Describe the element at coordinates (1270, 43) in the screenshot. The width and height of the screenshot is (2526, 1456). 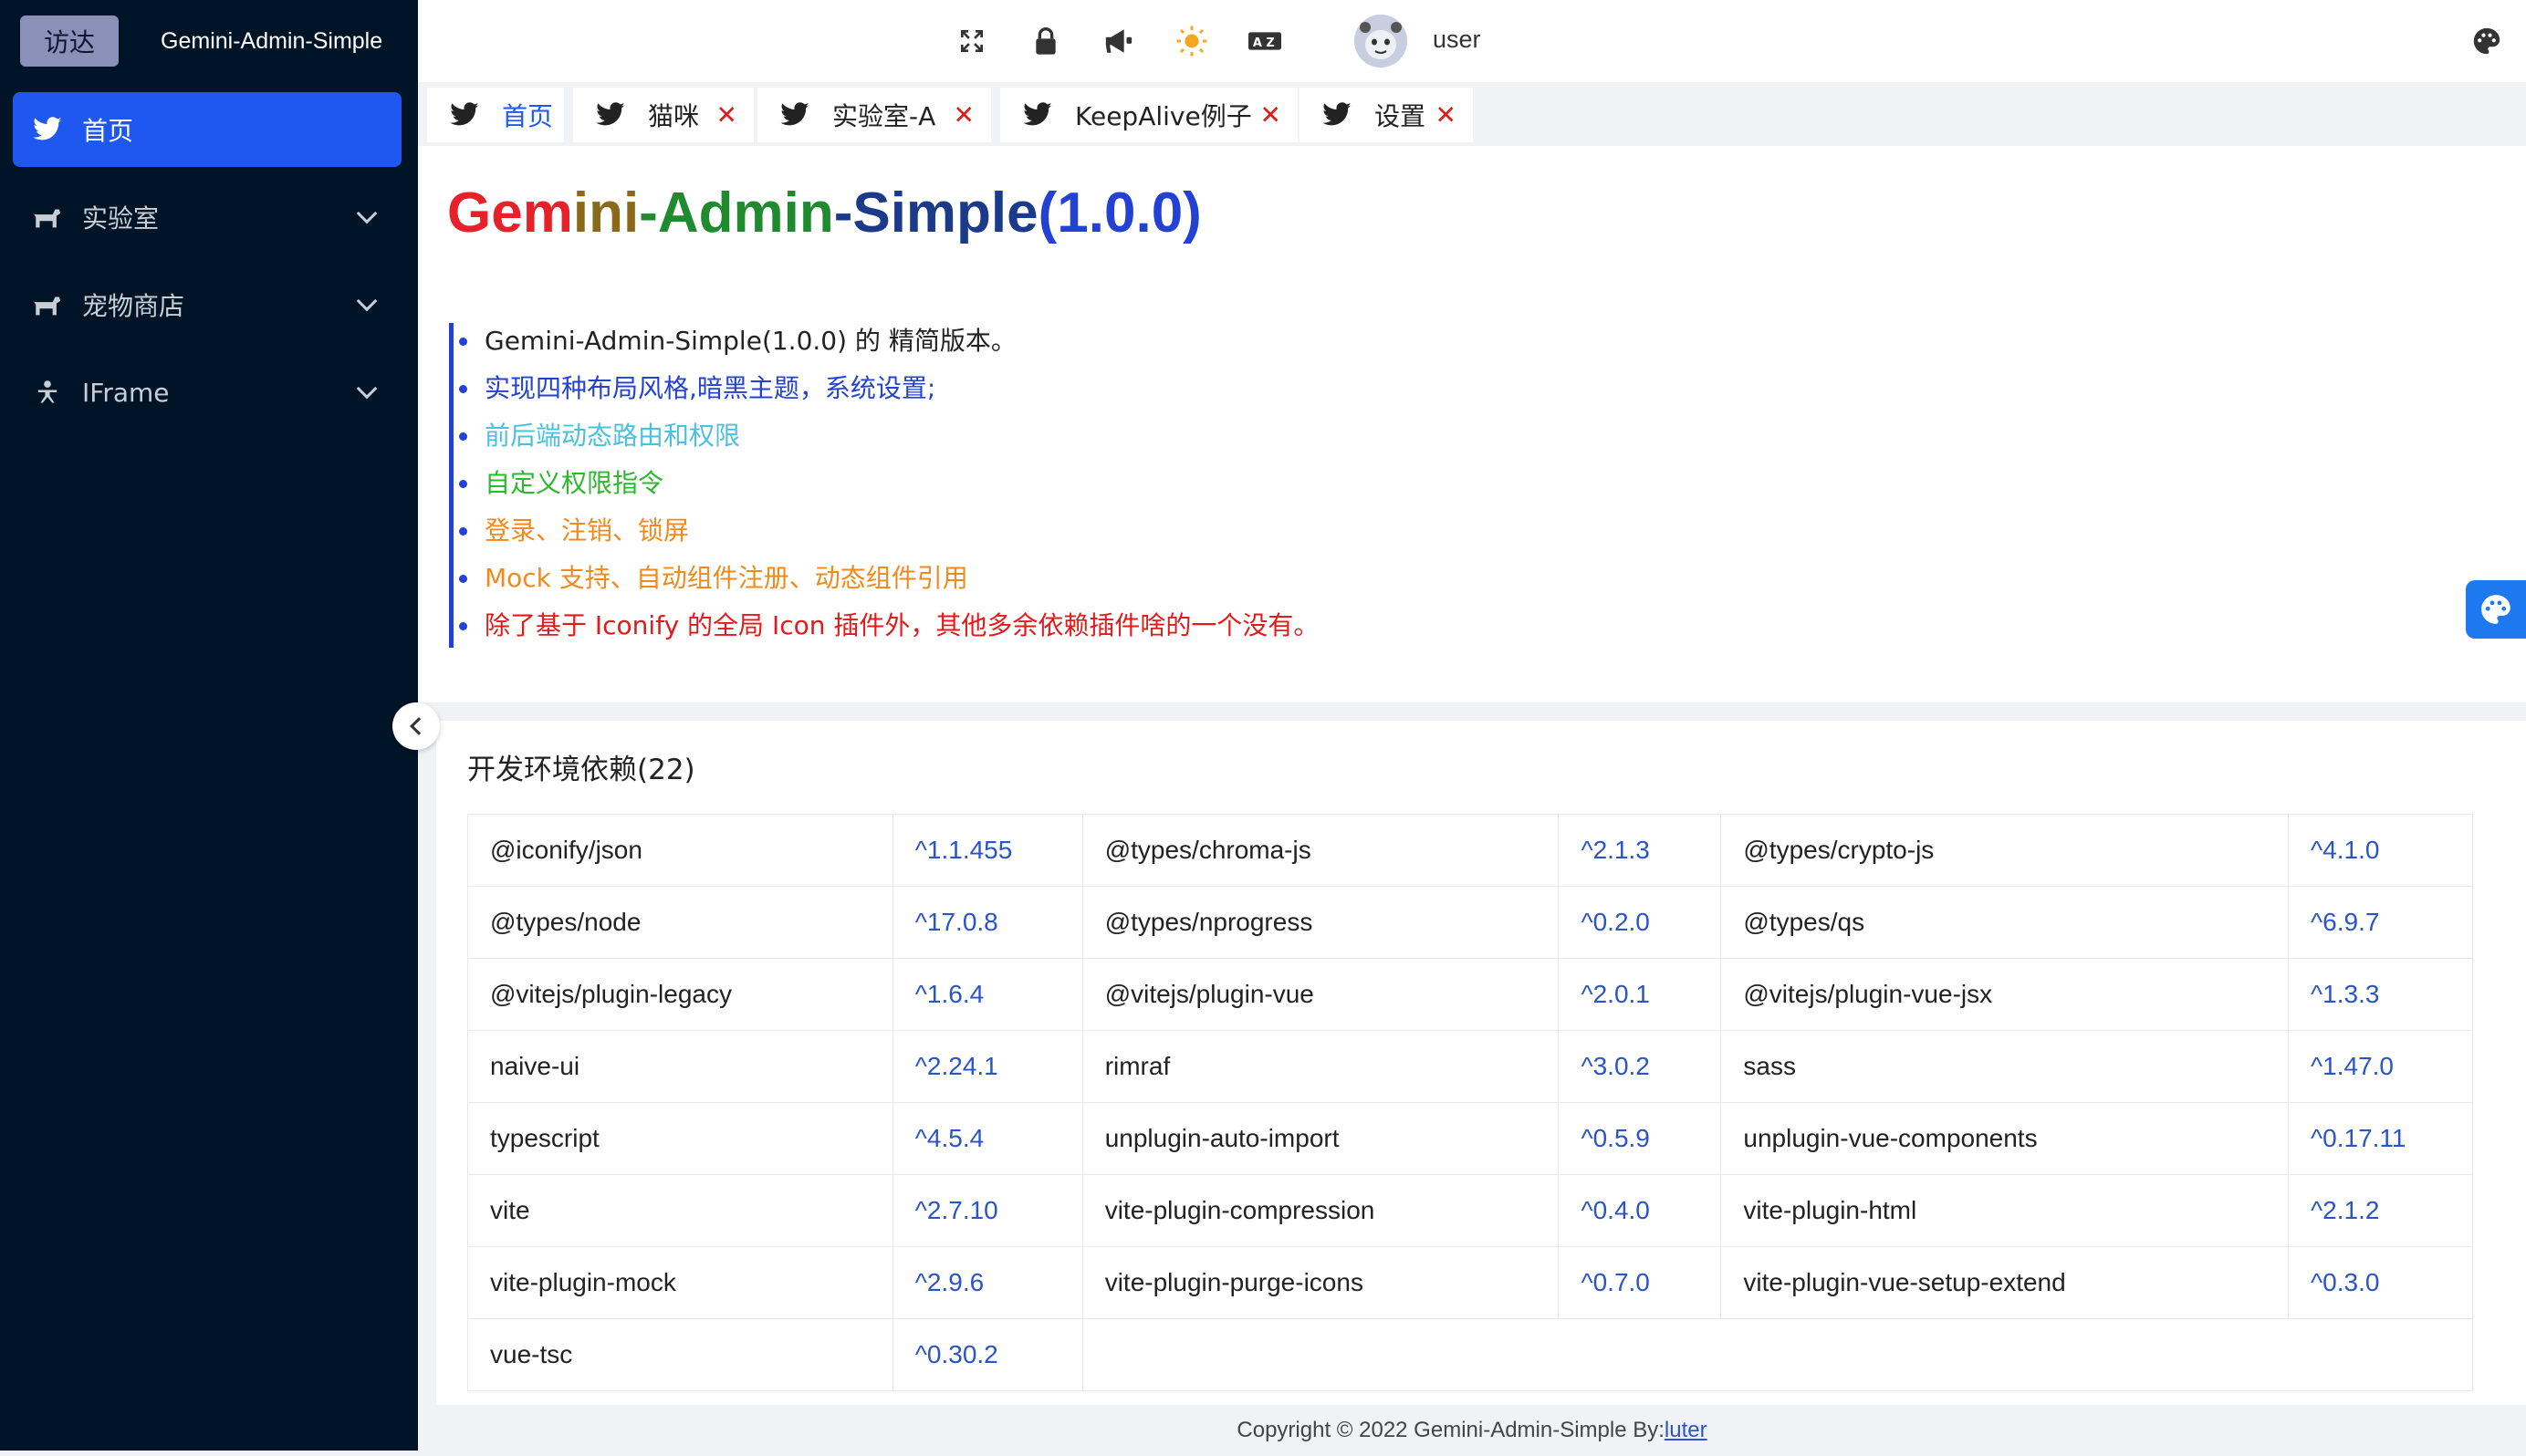
I see `svg-text: Z` at that location.